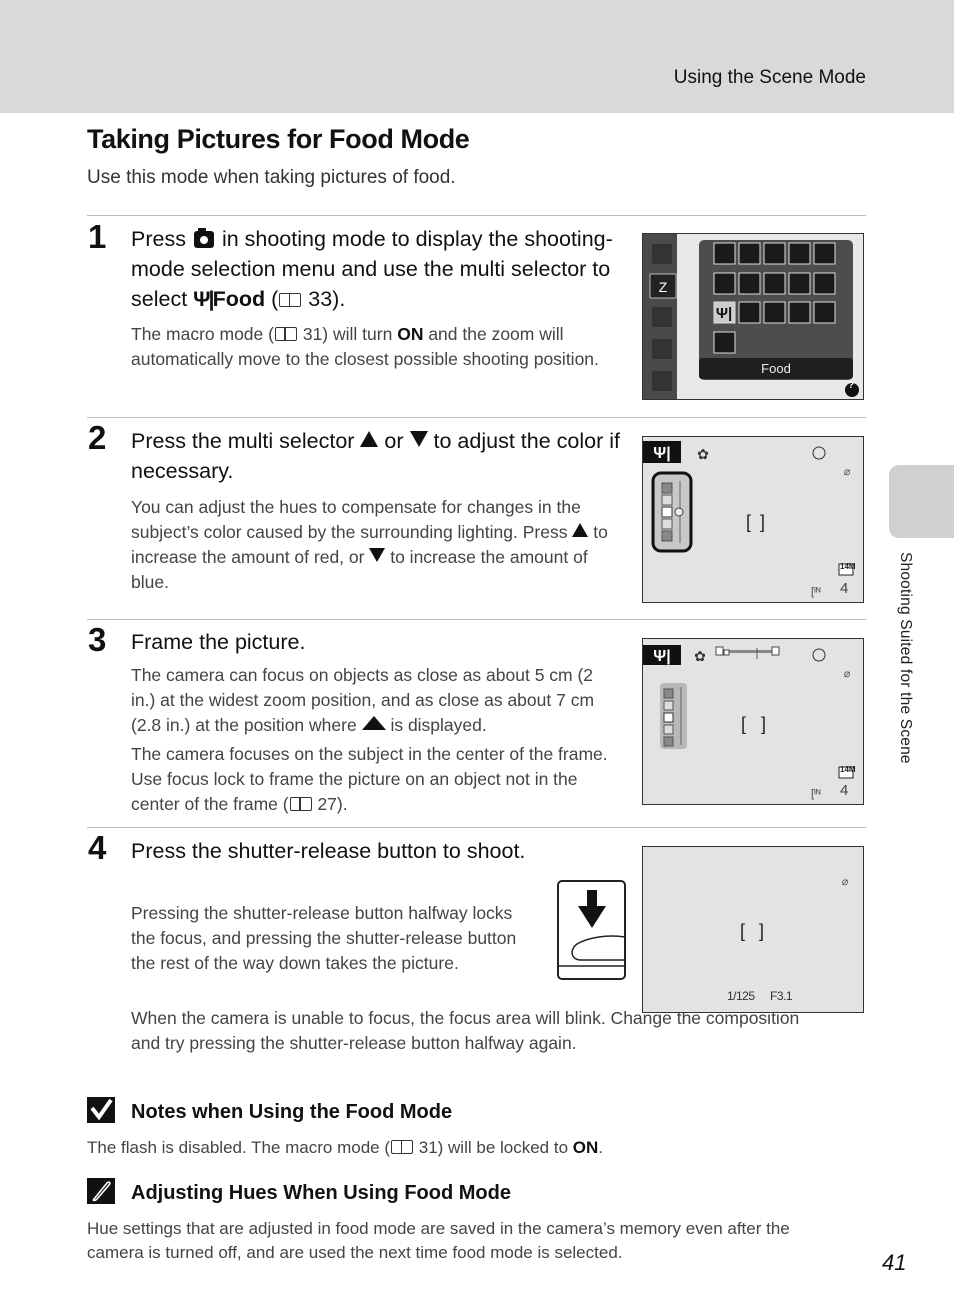 The height and width of the screenshot is (1314, 954). Describe the element at coordinates (774, 312) in the screenshot. I see `fireworks-scene-icon` at that location.